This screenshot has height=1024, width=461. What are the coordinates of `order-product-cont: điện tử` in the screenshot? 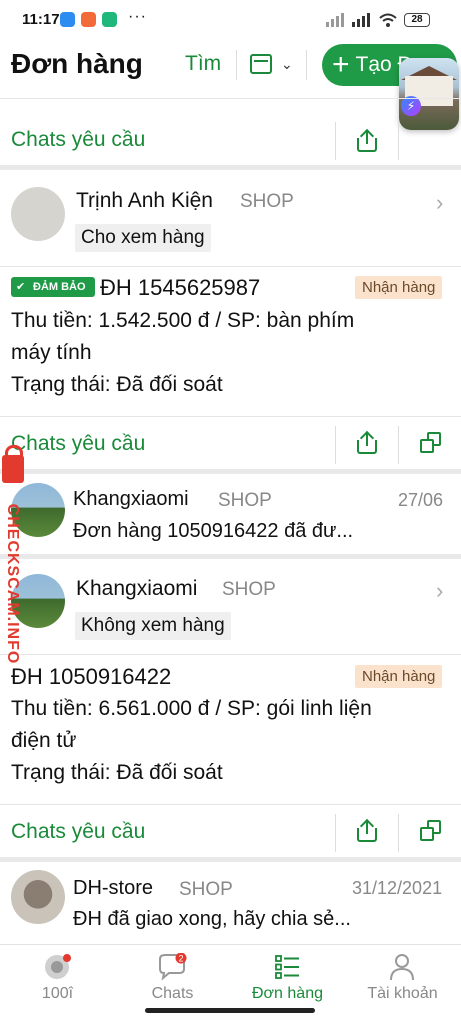 It's located at (44, 740).